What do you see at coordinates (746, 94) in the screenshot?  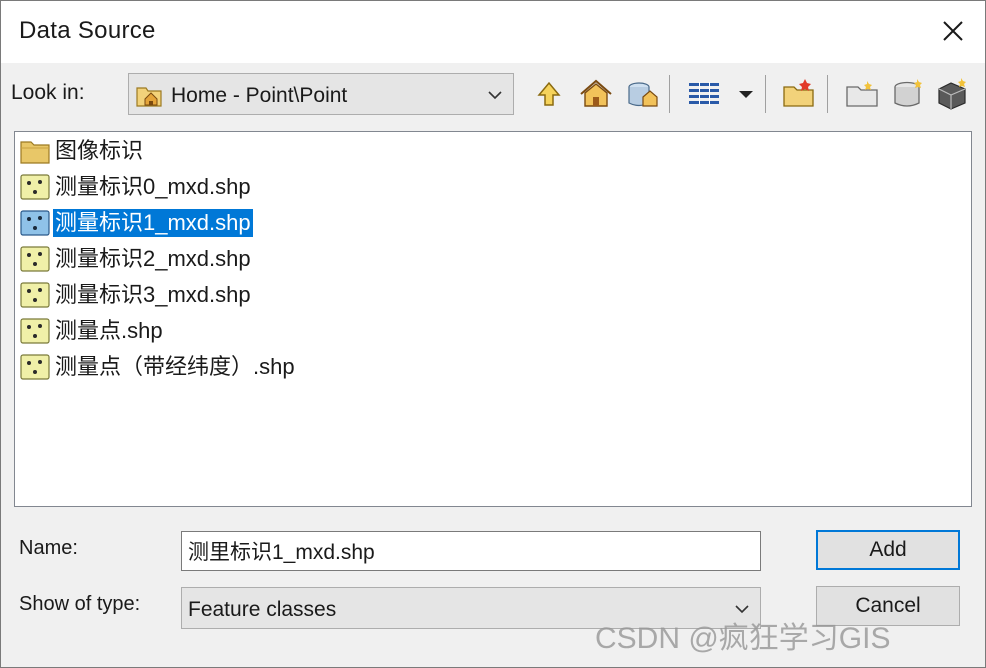 I see `view-dropdown-icon` at bounding box center [746, 94].